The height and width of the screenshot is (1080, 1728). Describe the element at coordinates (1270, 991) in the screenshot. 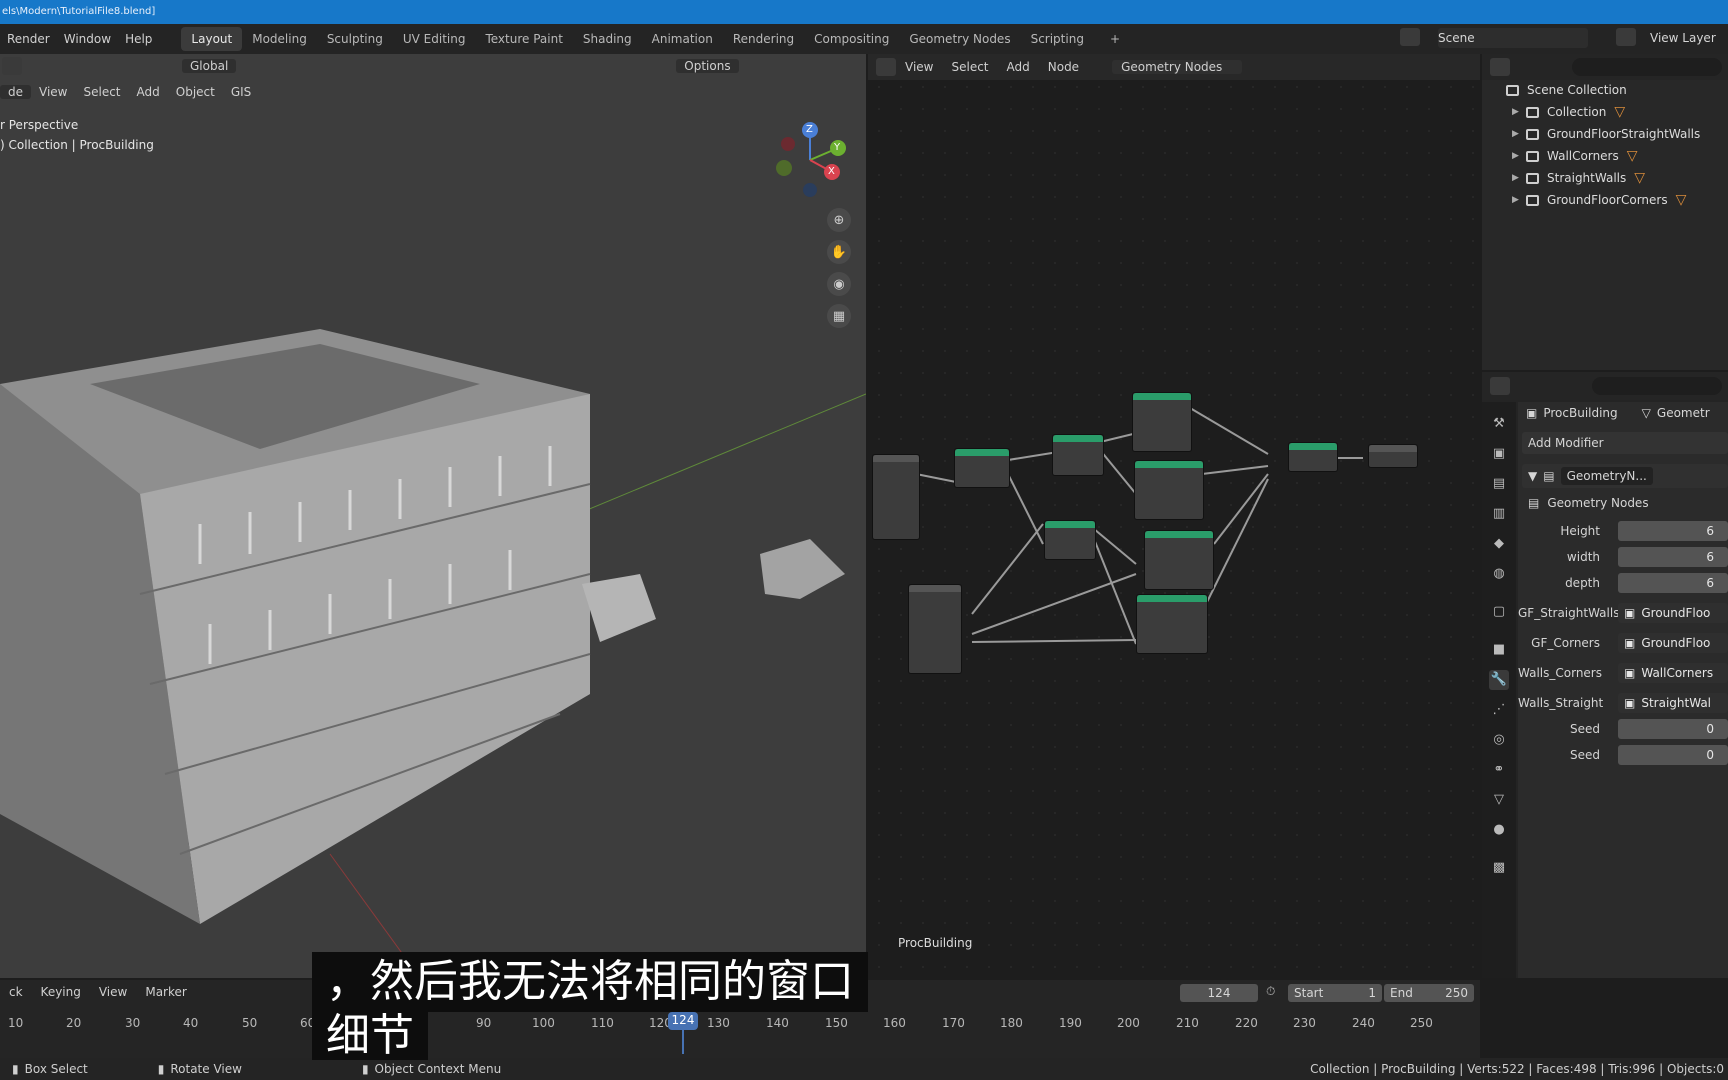

I see `timer-icon: ⏱` at that location.